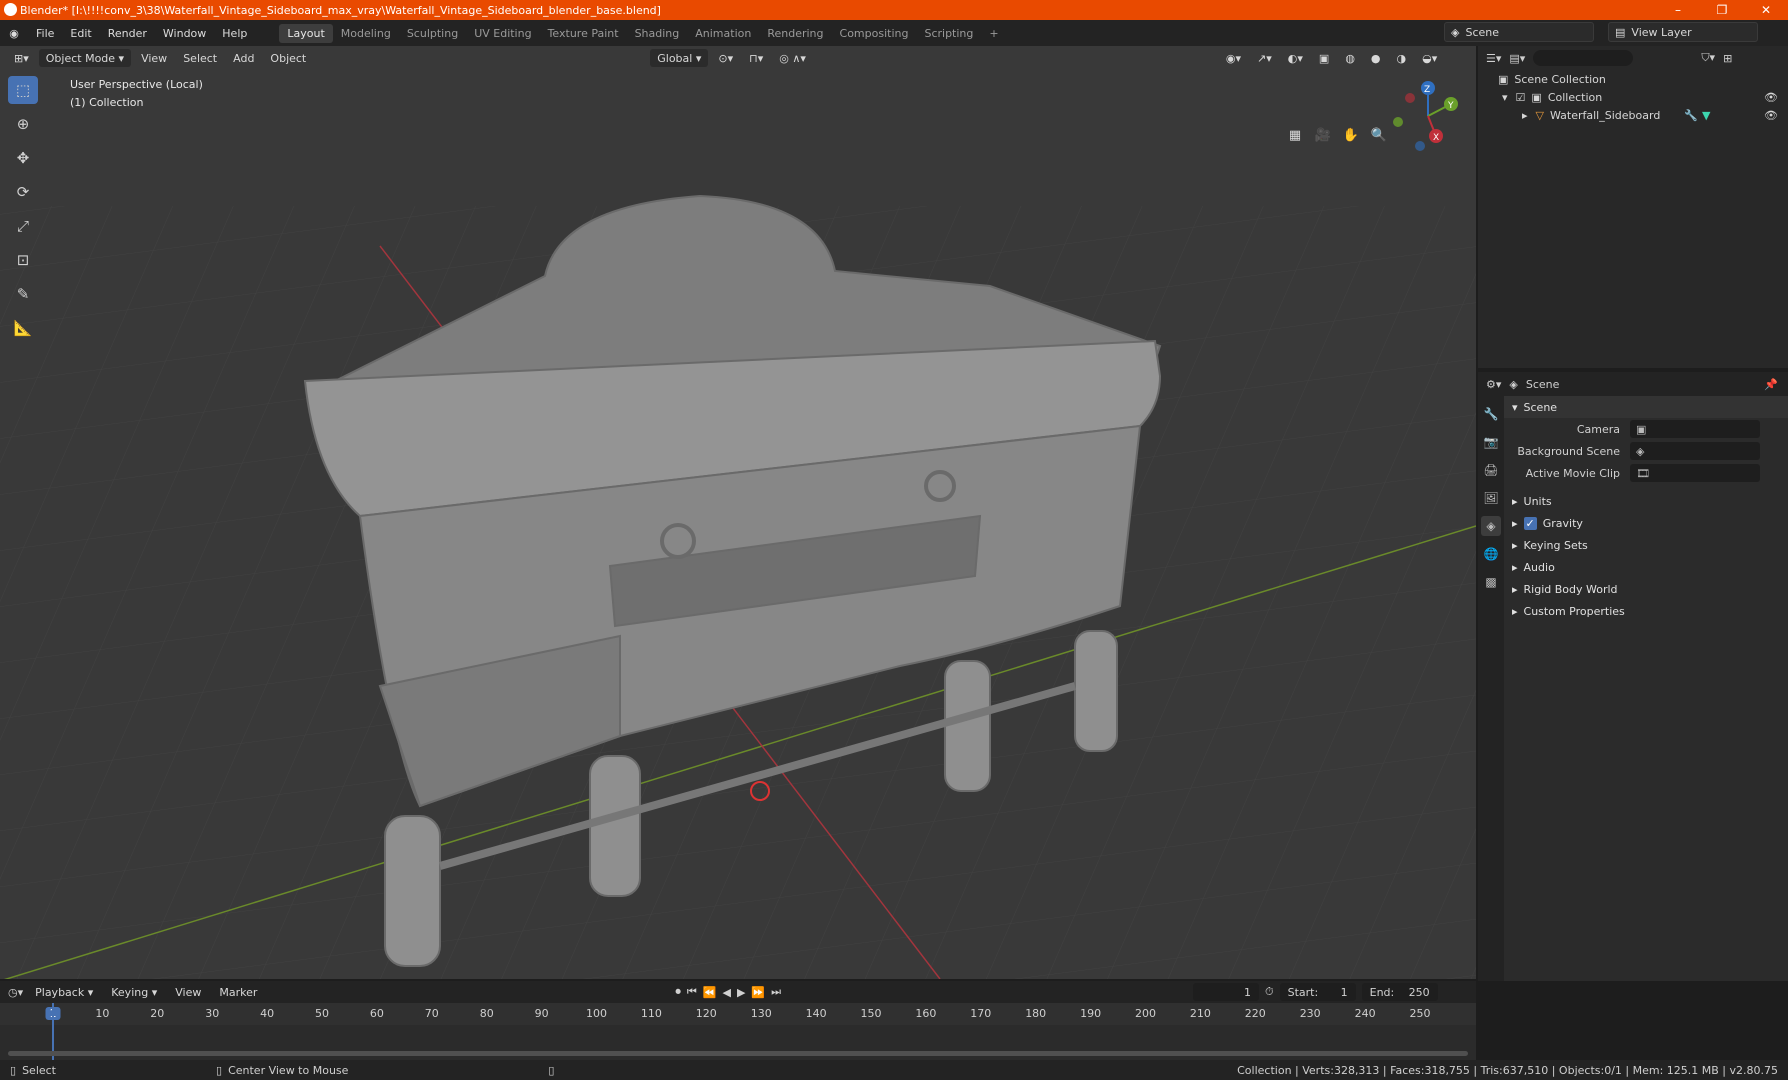 This screenshot has height=1080, width=1788. Describe the element at coordinates (1633, 97) in the screenshot. I see `outliner-collection-row: ▾ ☑ ▣ Collection 👁` at that location.